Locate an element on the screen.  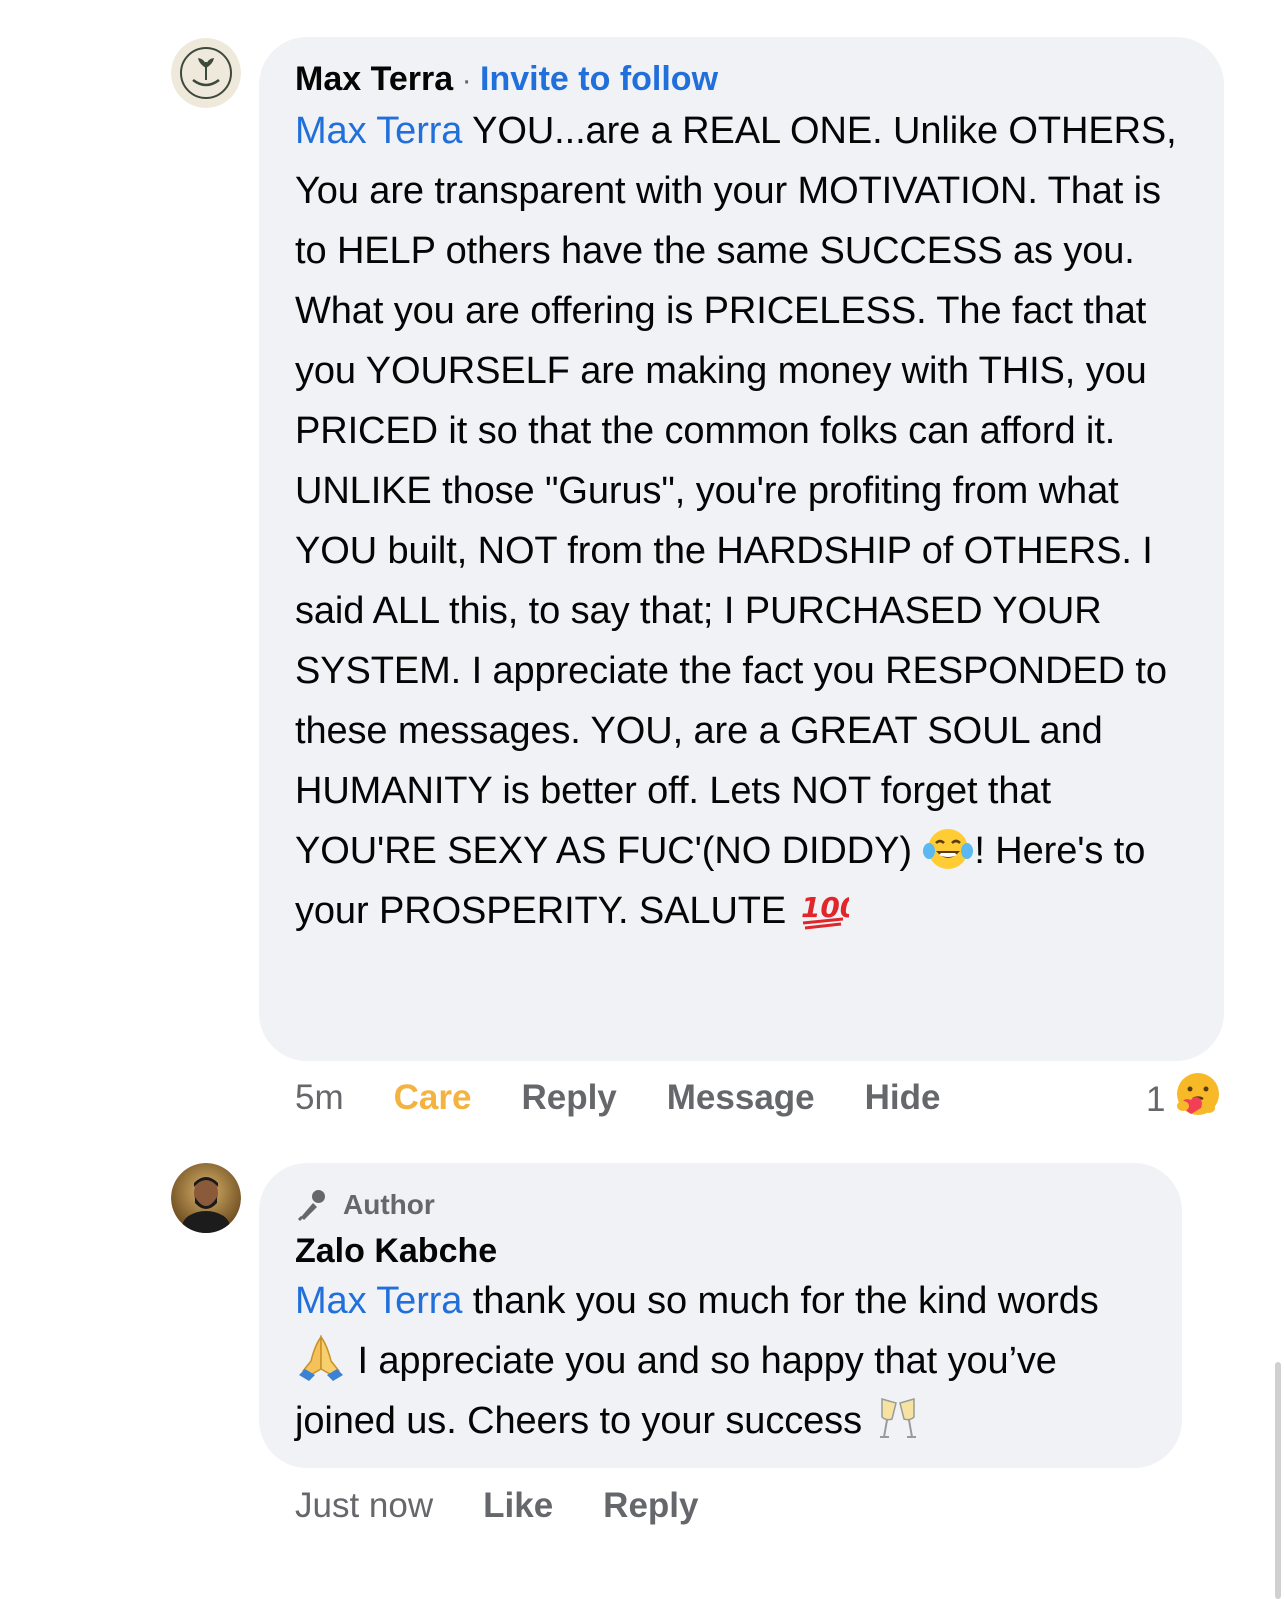
avatar-max-terra is located at coordinates (206, 73).